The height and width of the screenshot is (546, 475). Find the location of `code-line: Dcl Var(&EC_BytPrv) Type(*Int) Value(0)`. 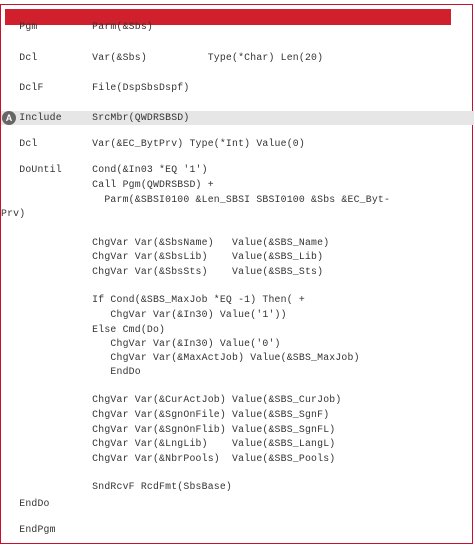

code-line: Dcl Var(&EC_BytPrv) Type(*Int) Value(0) is located at coordinates (153, 143).